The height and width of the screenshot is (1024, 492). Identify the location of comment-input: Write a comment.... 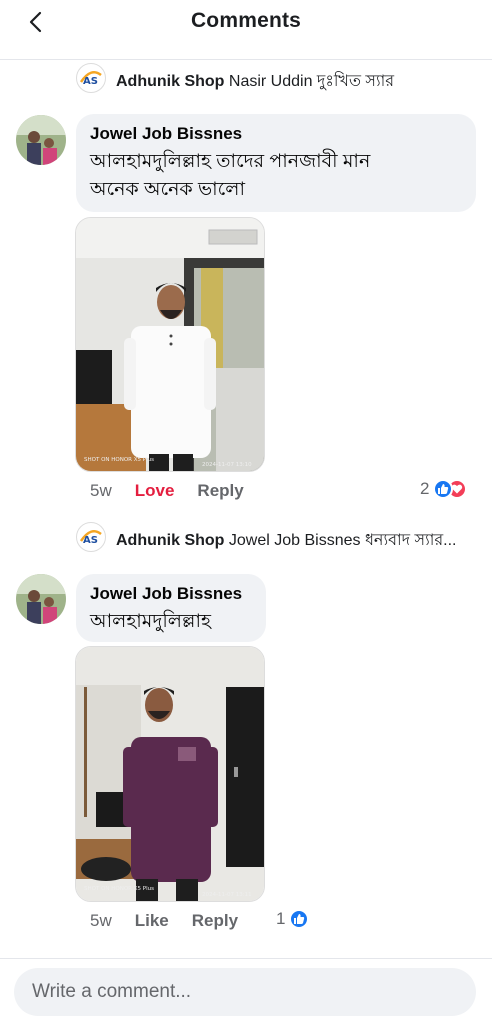
(245, 992).